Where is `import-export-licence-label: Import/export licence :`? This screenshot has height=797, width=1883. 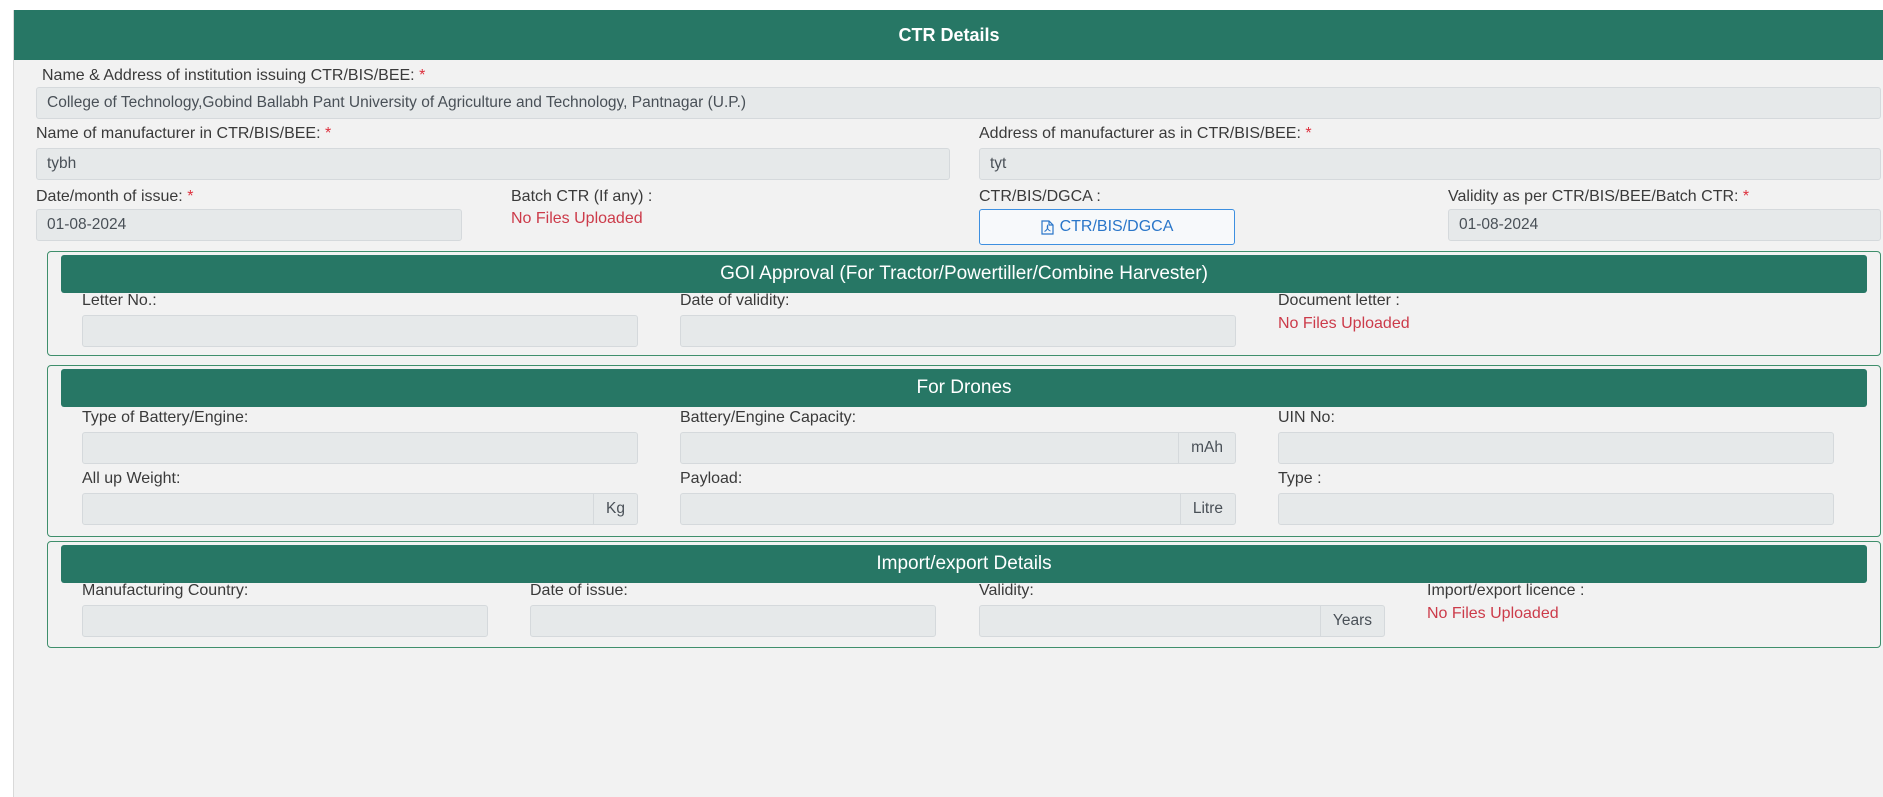 import-export-licence-label: Import/export licence : is located at coordinates (1506, 590).